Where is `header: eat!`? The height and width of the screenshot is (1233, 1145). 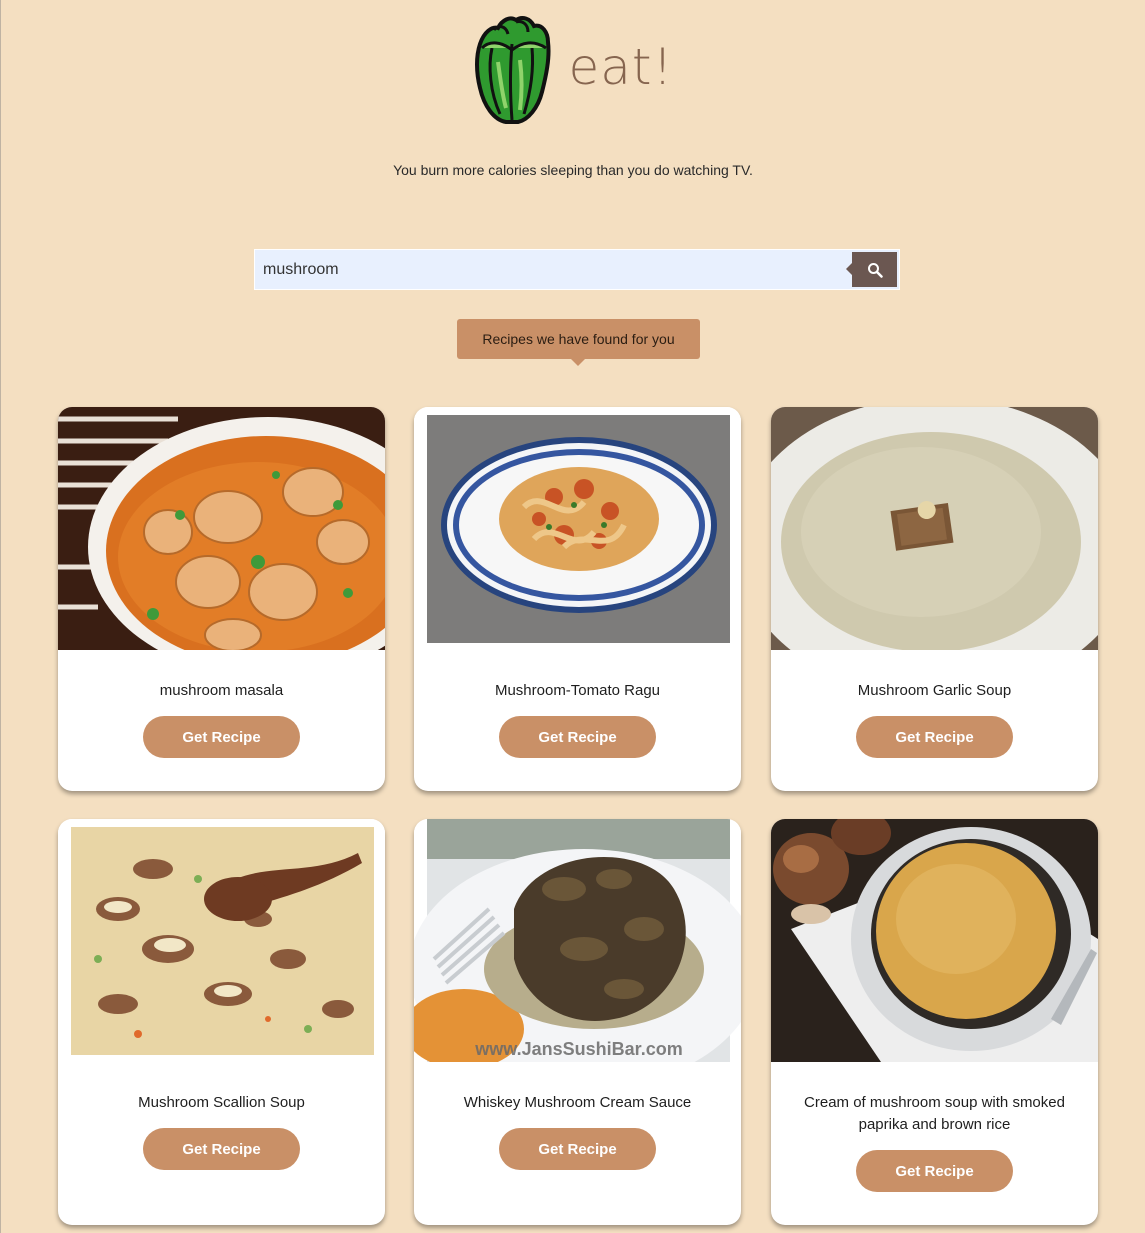 header: eat! is located at coordinates (573, 70).